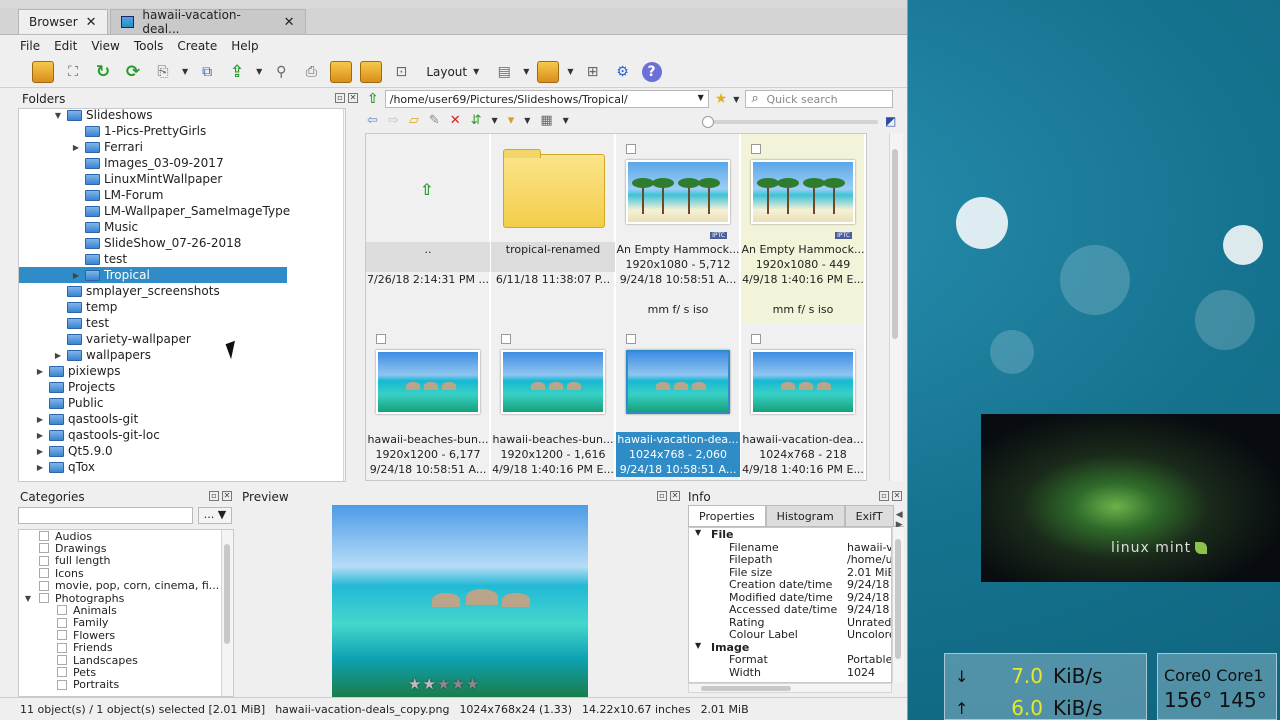  I want to click on print-icon: ⎙, so click(311, 72).